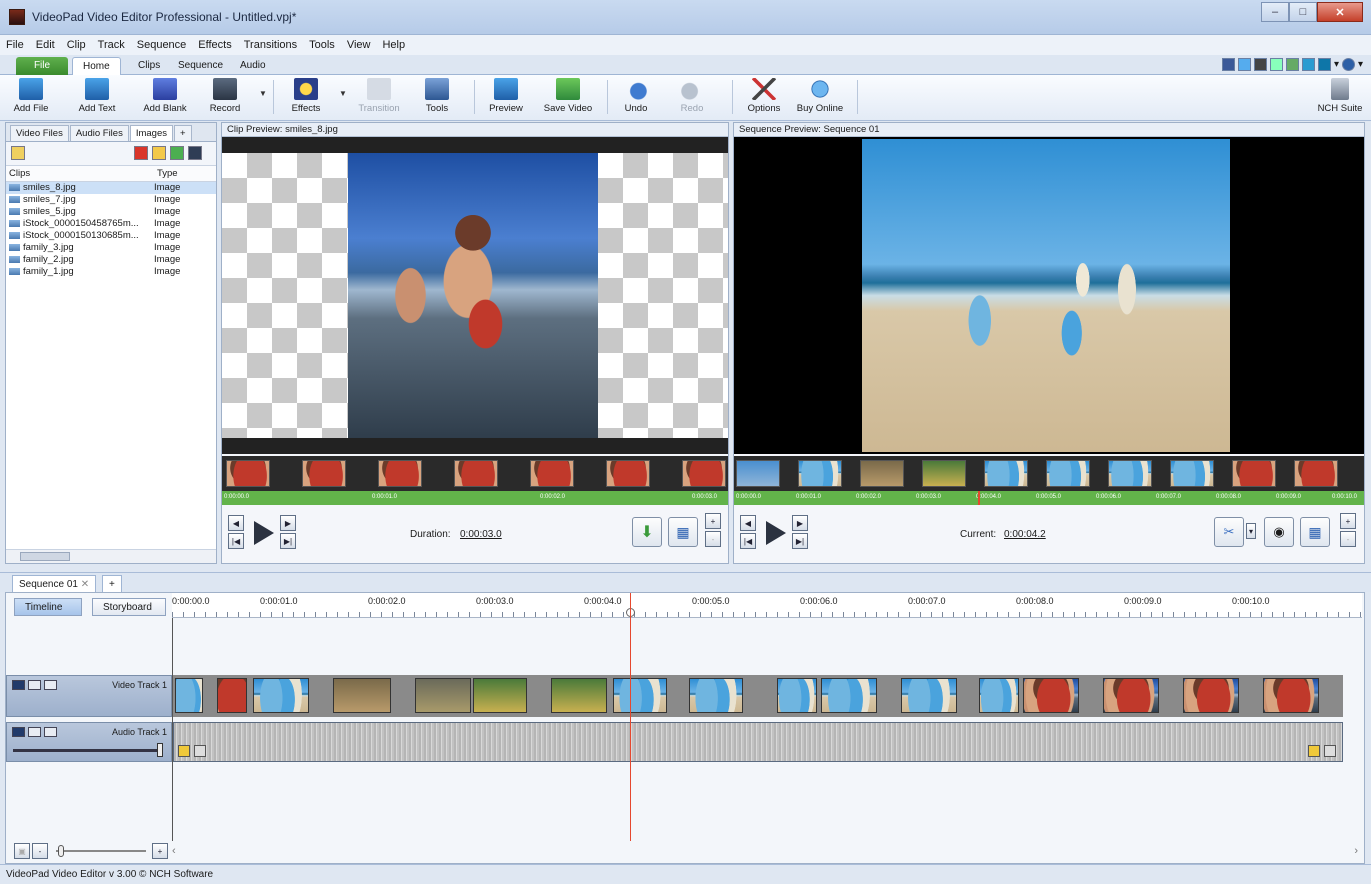  Describe the element at coordinates (111, 212) in the screenshot. I see `list-item: smiles_5.jpg Image` at that location.